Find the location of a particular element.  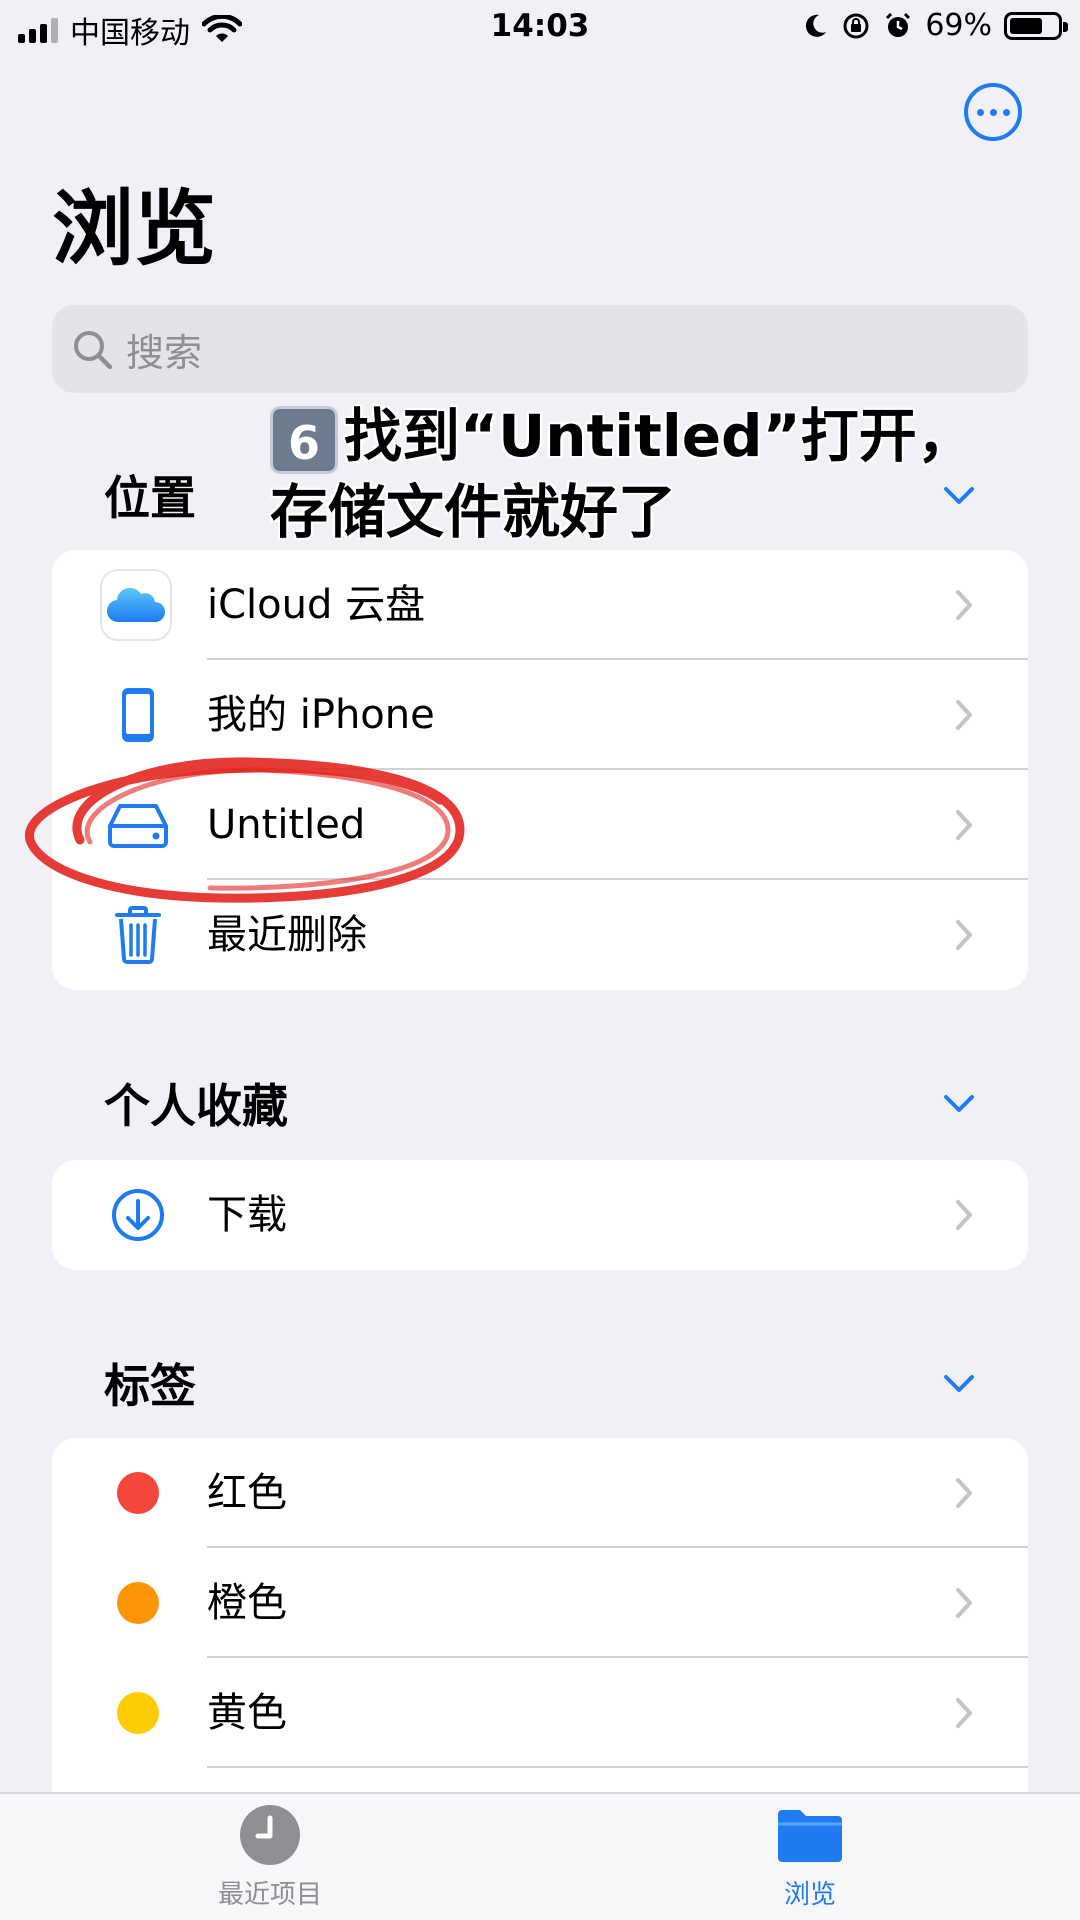

tab-browse: 浏览 is located at coordinates (810, 1857).